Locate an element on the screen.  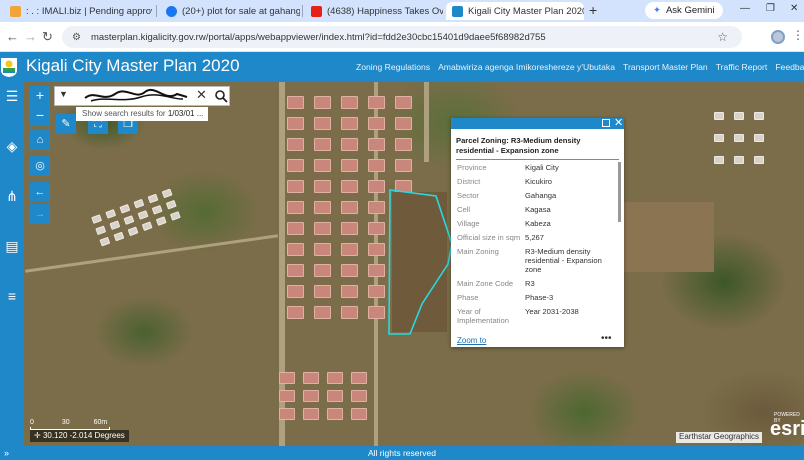
field-value: Phase-3 is located at coordinates (539, 297).